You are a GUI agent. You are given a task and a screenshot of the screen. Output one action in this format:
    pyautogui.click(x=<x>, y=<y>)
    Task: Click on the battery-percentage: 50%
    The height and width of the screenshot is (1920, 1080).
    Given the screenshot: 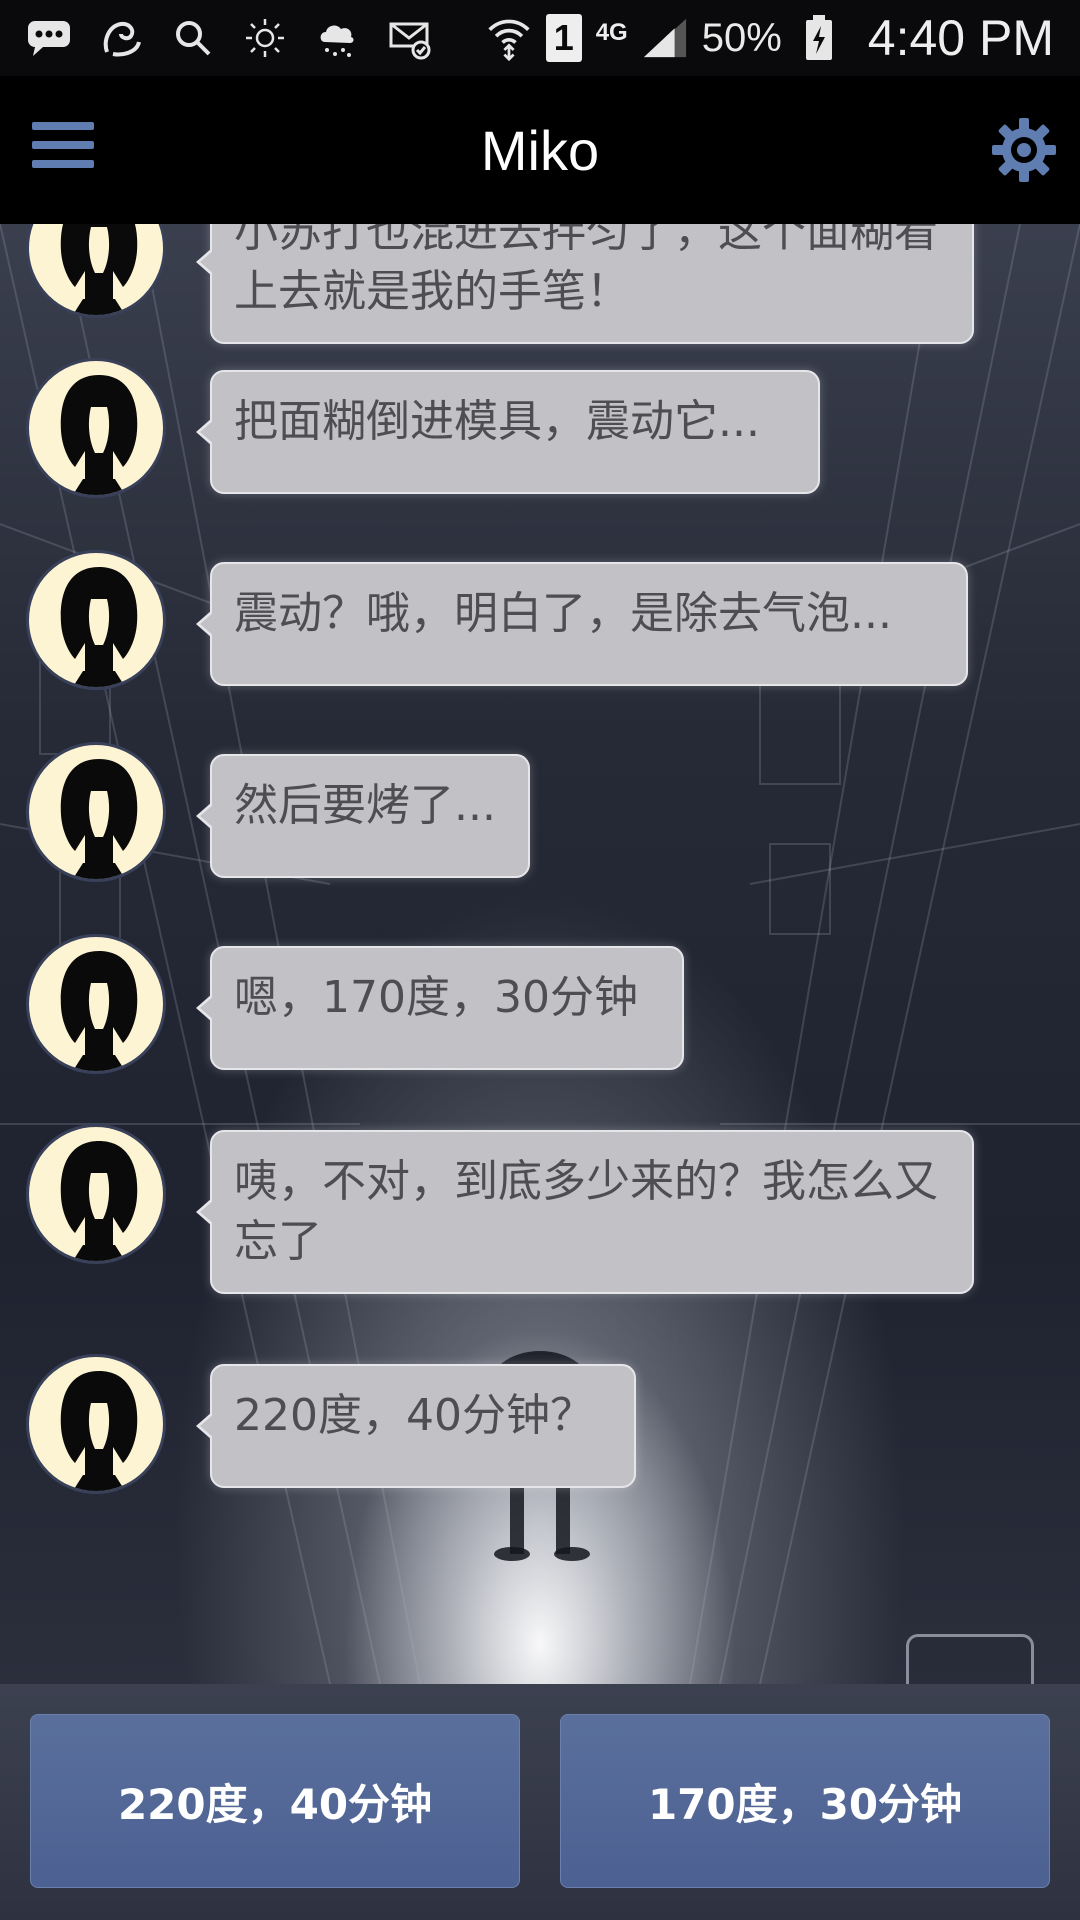 What is the action you would take?
    pyautogui.click(x=741, y=37)
    